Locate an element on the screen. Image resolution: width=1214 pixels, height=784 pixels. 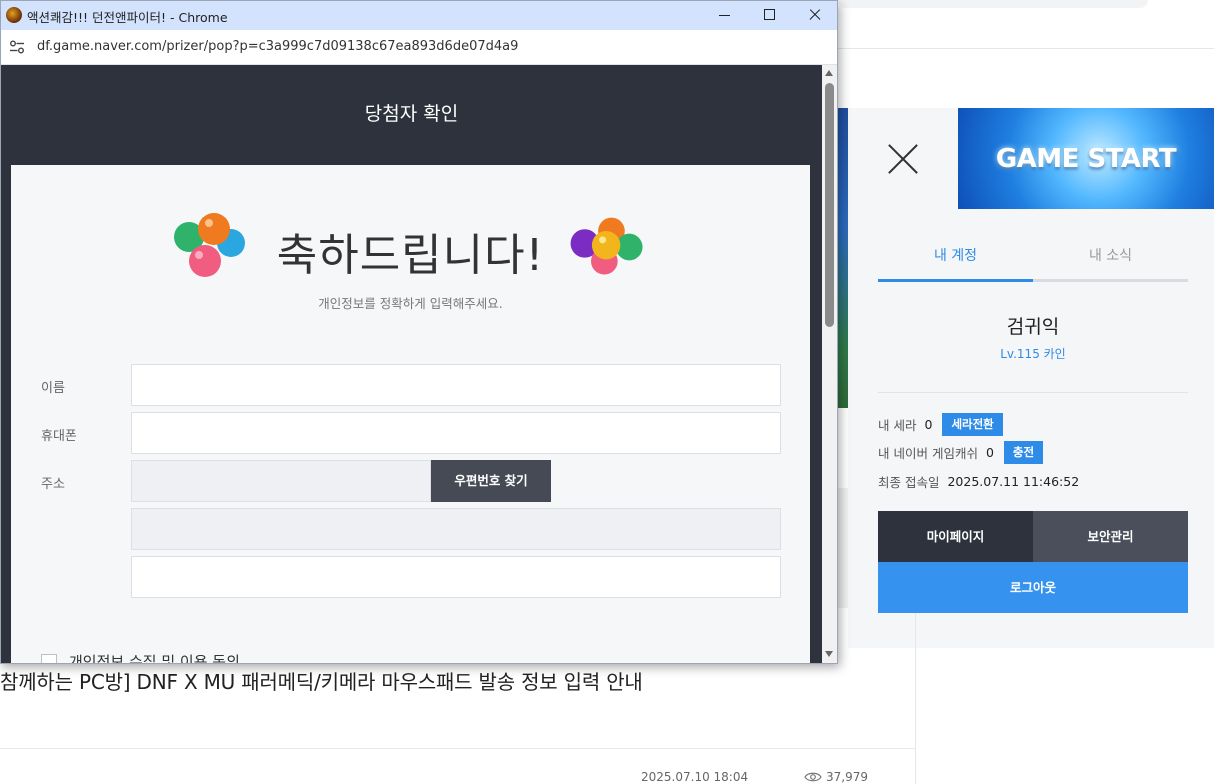
background-divider is located at coordinates (1026, 48).